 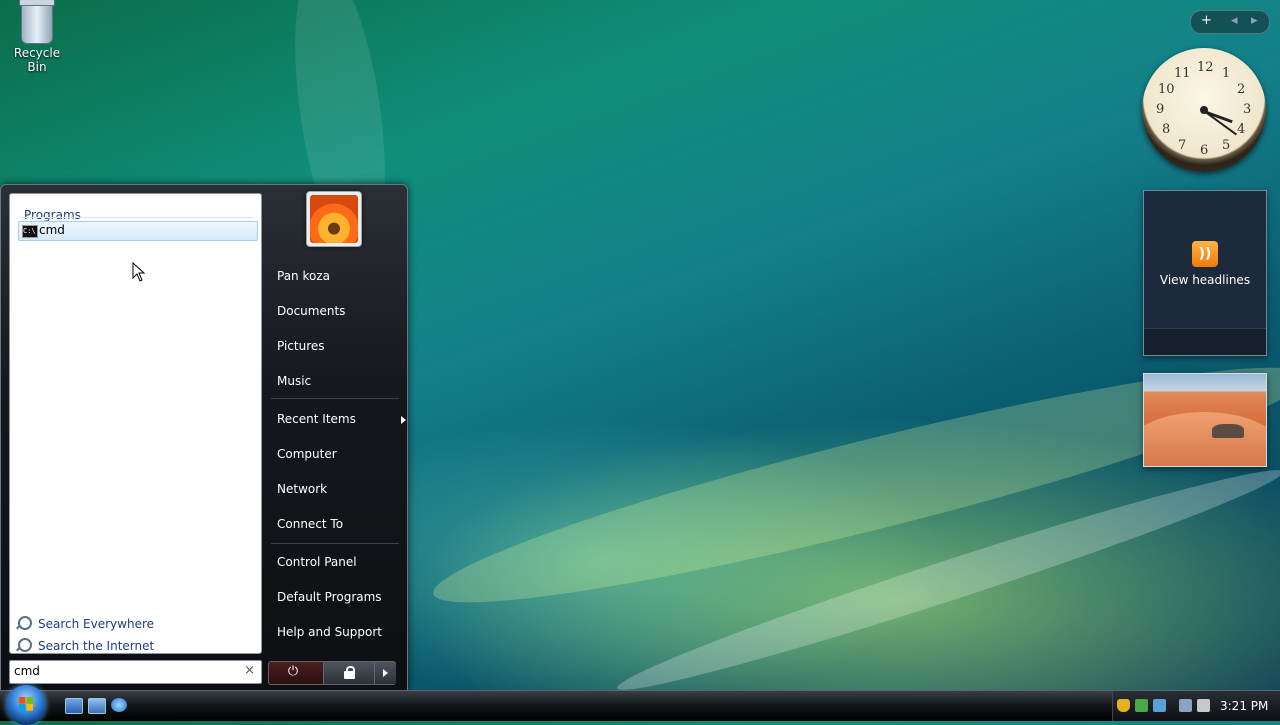 What do you see at coordinates (303, 276) in the screenshot?
I see `menu-item-user: Pan koza` at bounding box center [303, 276].